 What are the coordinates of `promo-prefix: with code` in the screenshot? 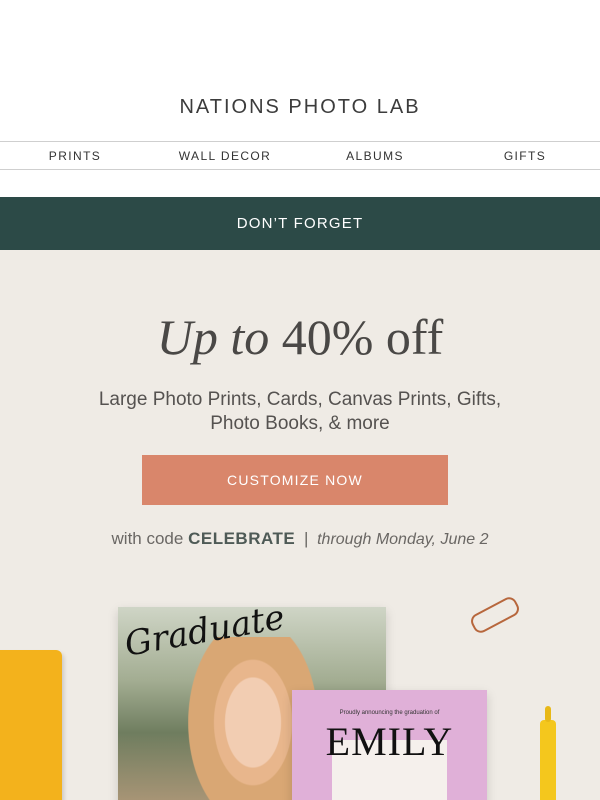 It's located at (147, 538).